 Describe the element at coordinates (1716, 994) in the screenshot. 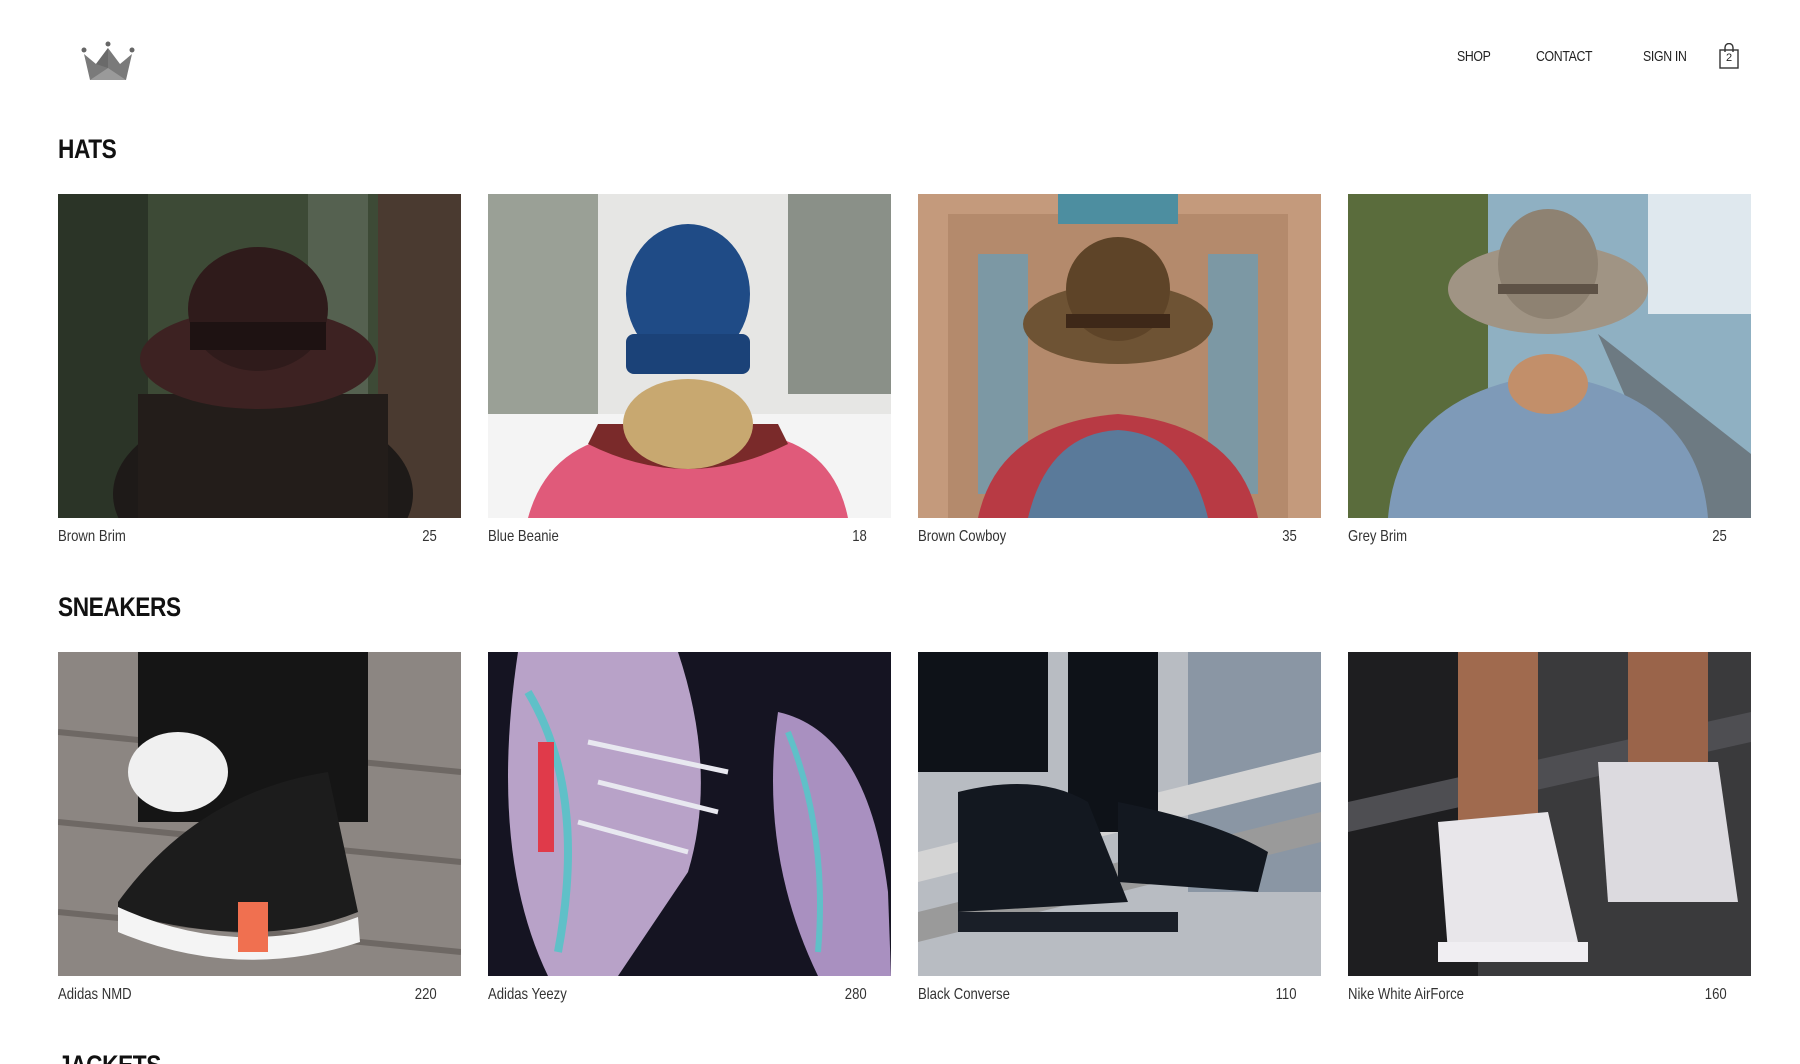

I see `product-price: 160` at that location.